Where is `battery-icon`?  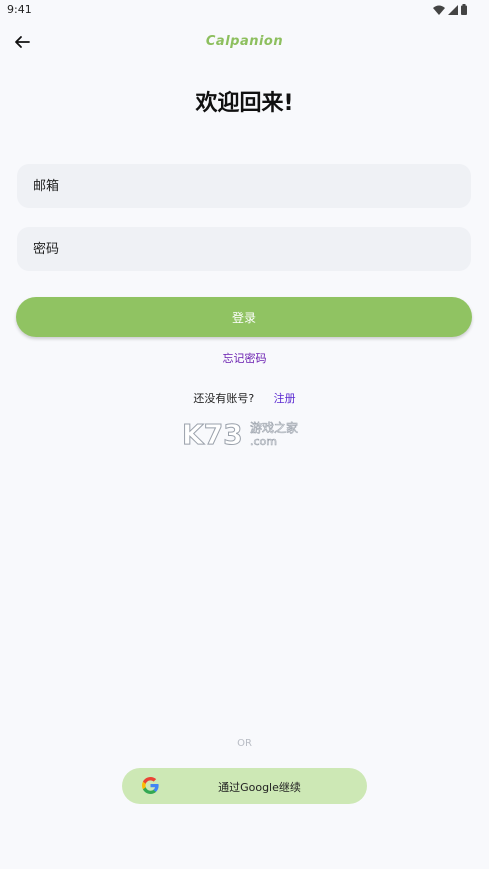
battery-icon is located at coordinates (464, 9).